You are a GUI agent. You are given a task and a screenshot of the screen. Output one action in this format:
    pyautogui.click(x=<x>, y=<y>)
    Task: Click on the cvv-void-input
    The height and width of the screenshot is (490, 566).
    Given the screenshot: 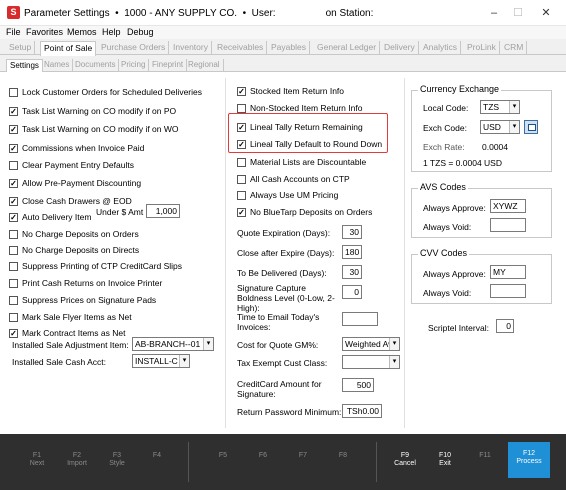 What is the action you would take?
    pyautogui.click(x=508, y=291)
    